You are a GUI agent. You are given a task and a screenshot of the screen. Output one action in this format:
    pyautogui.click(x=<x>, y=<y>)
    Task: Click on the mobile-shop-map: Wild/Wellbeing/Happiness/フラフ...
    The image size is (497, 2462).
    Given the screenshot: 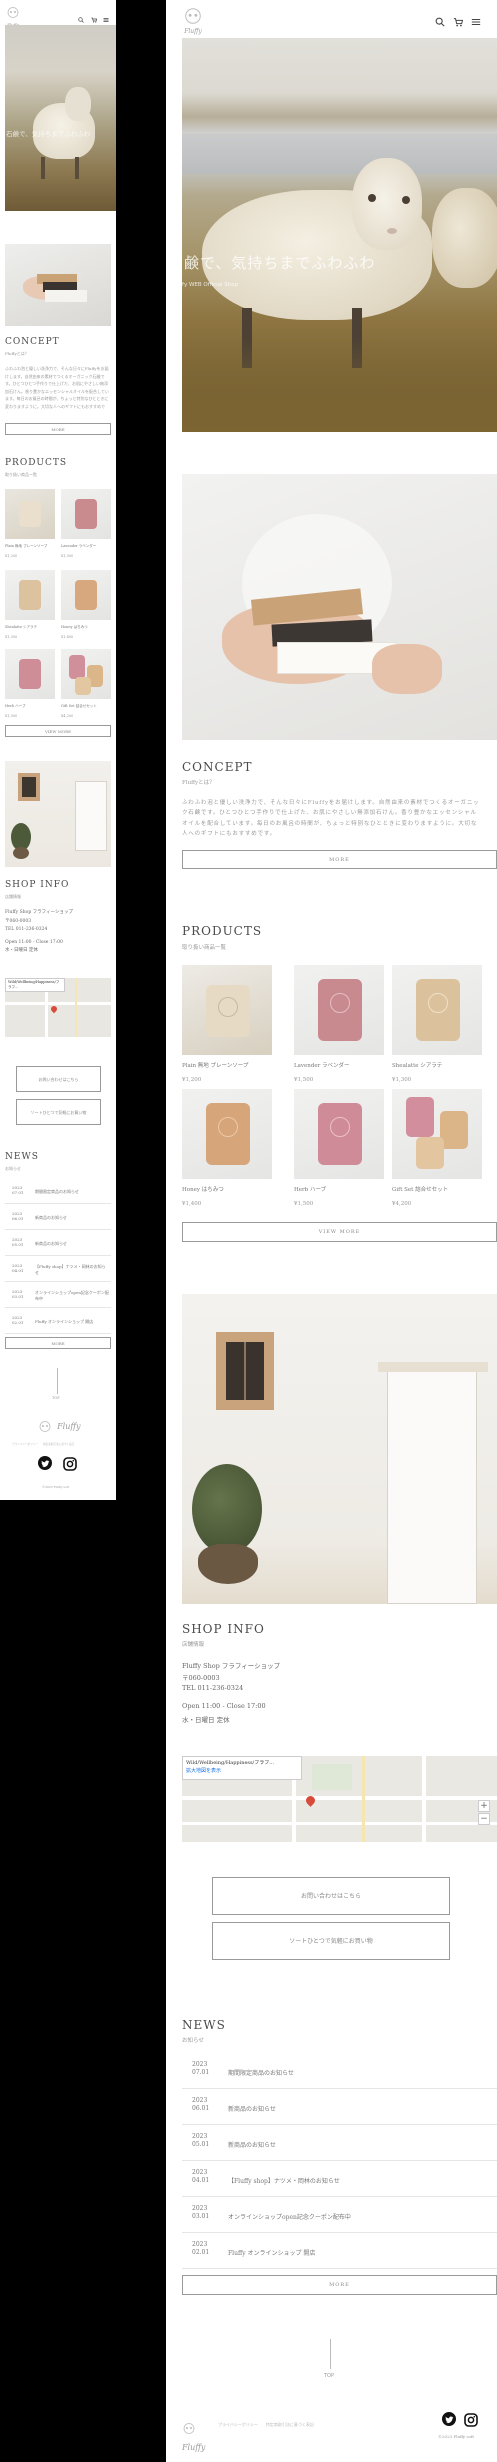 What is the action you would take?
    pyautogui.click(x=58, y=1007)
    